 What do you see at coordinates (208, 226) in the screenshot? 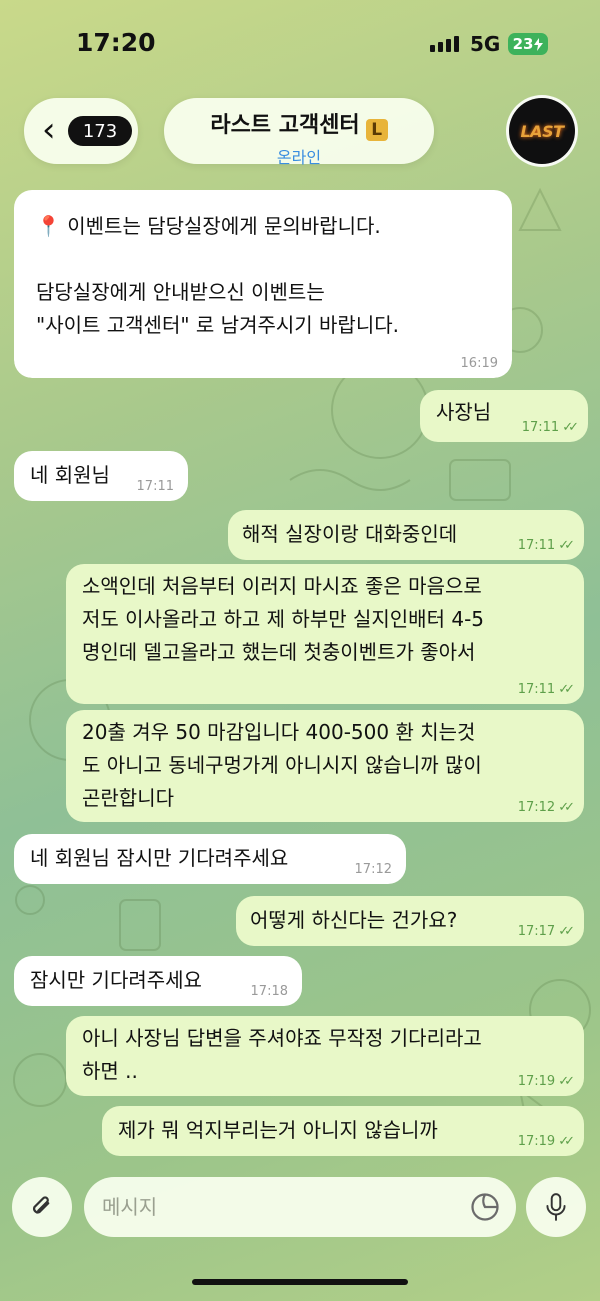
I see `message-text: 📍 이벤트는 담당실장에게 문의바랍니다.` at bounding box center [208, 226].